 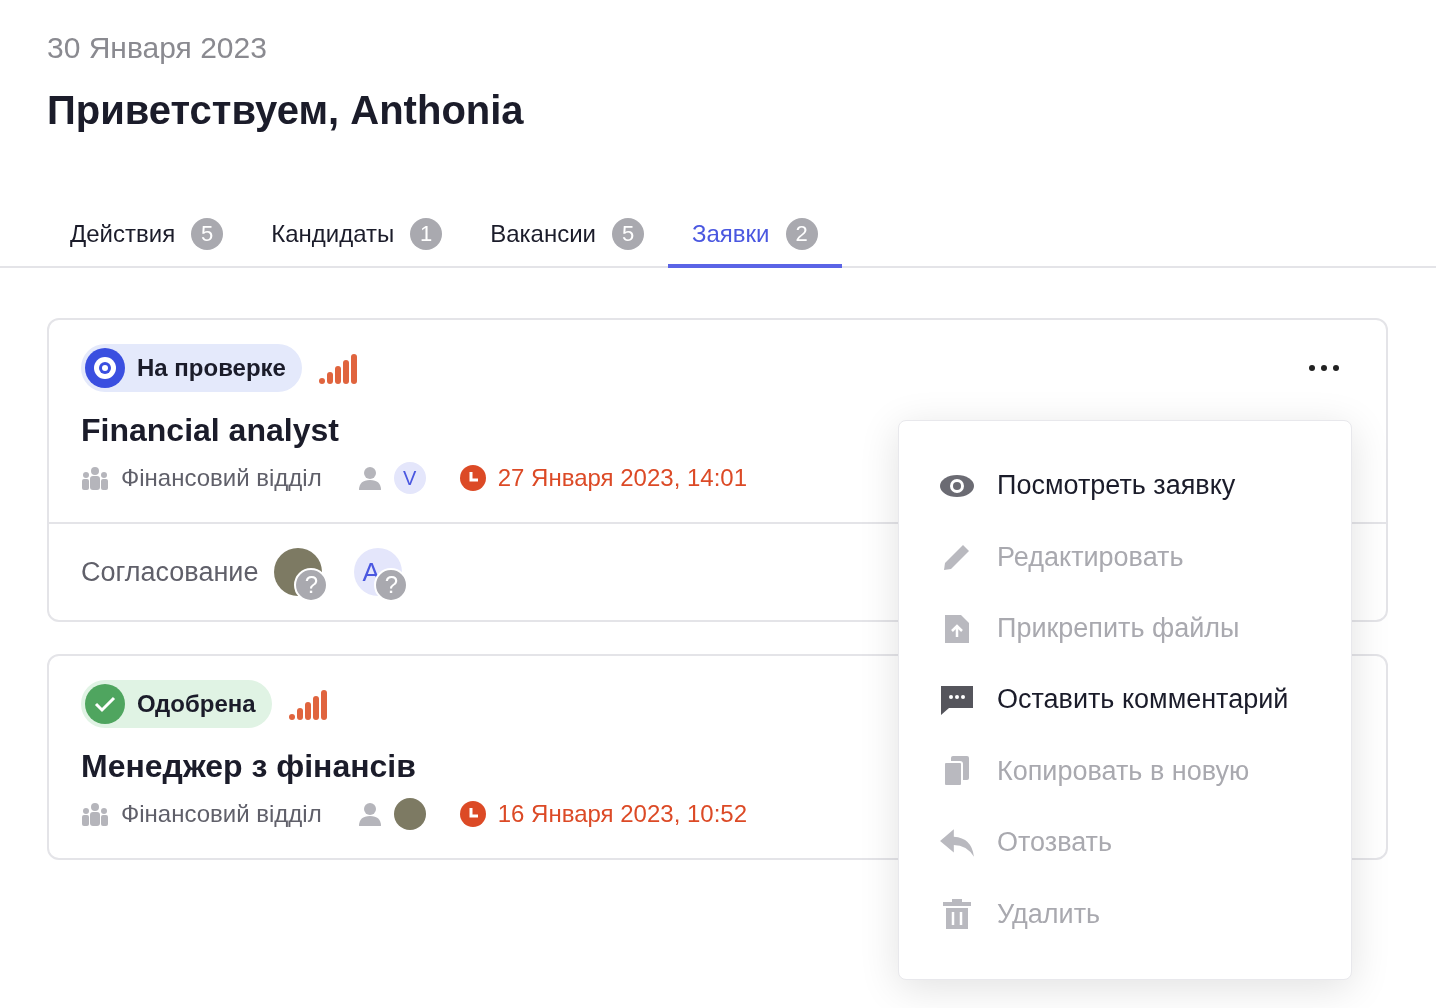 I want to click on more-dots-icon, so click(x=1324, y=368).